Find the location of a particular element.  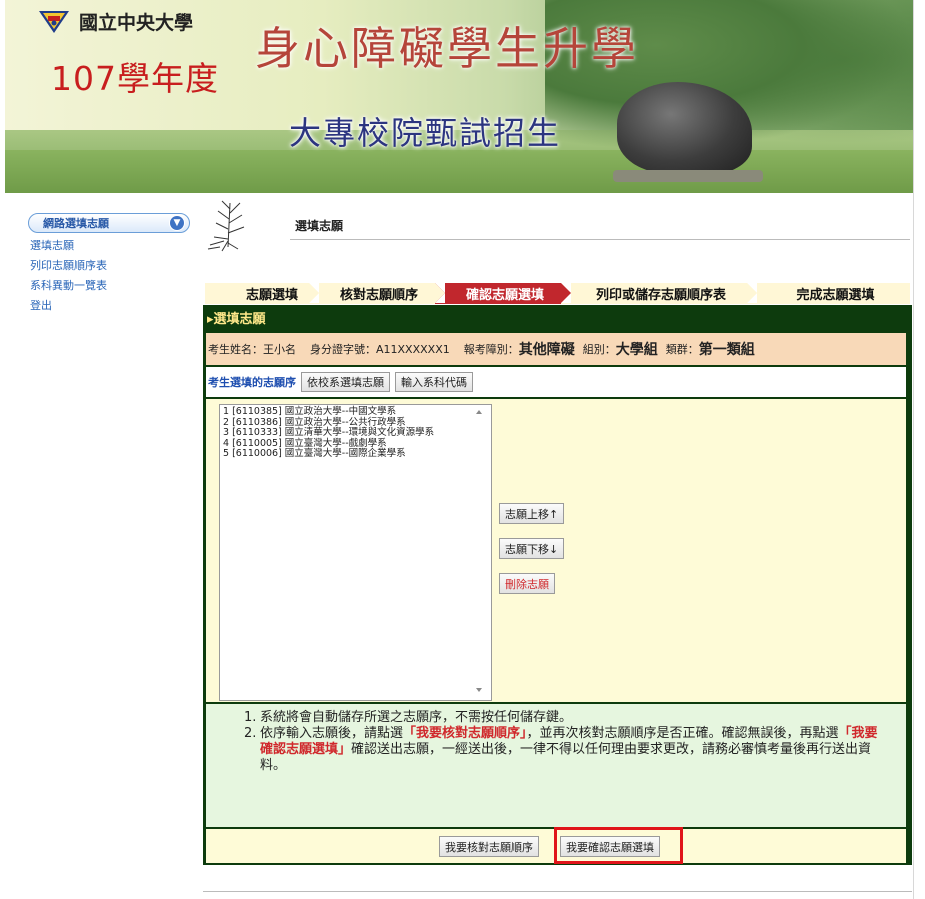

id-label: 身分證字號： is located at coordinates (343, 349).